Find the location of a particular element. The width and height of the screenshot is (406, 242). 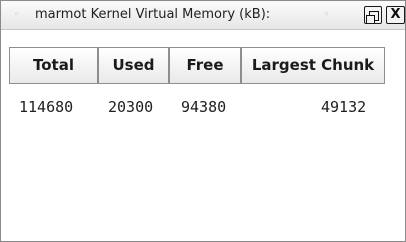

table-row: 114680 20300 94380 49132 is located at coordinates (202, 107).